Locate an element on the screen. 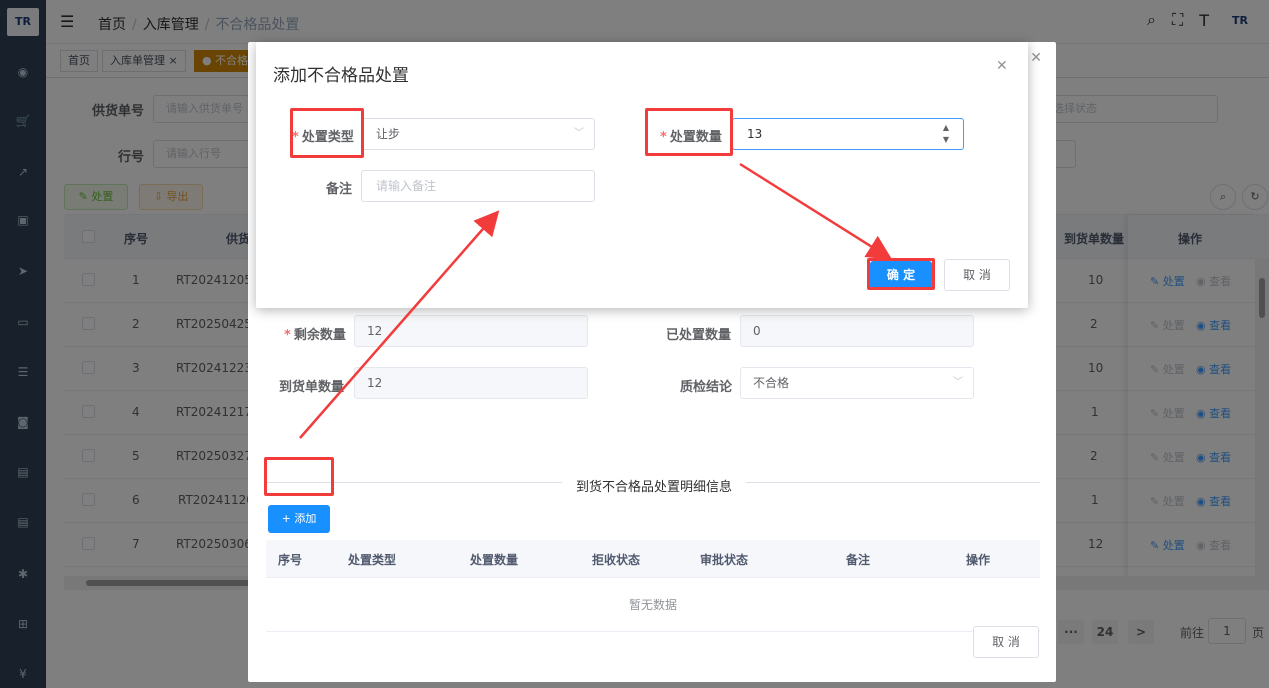 The image size is (1269, 688). col-remark: 备注 is located at coordinates (858, 560).